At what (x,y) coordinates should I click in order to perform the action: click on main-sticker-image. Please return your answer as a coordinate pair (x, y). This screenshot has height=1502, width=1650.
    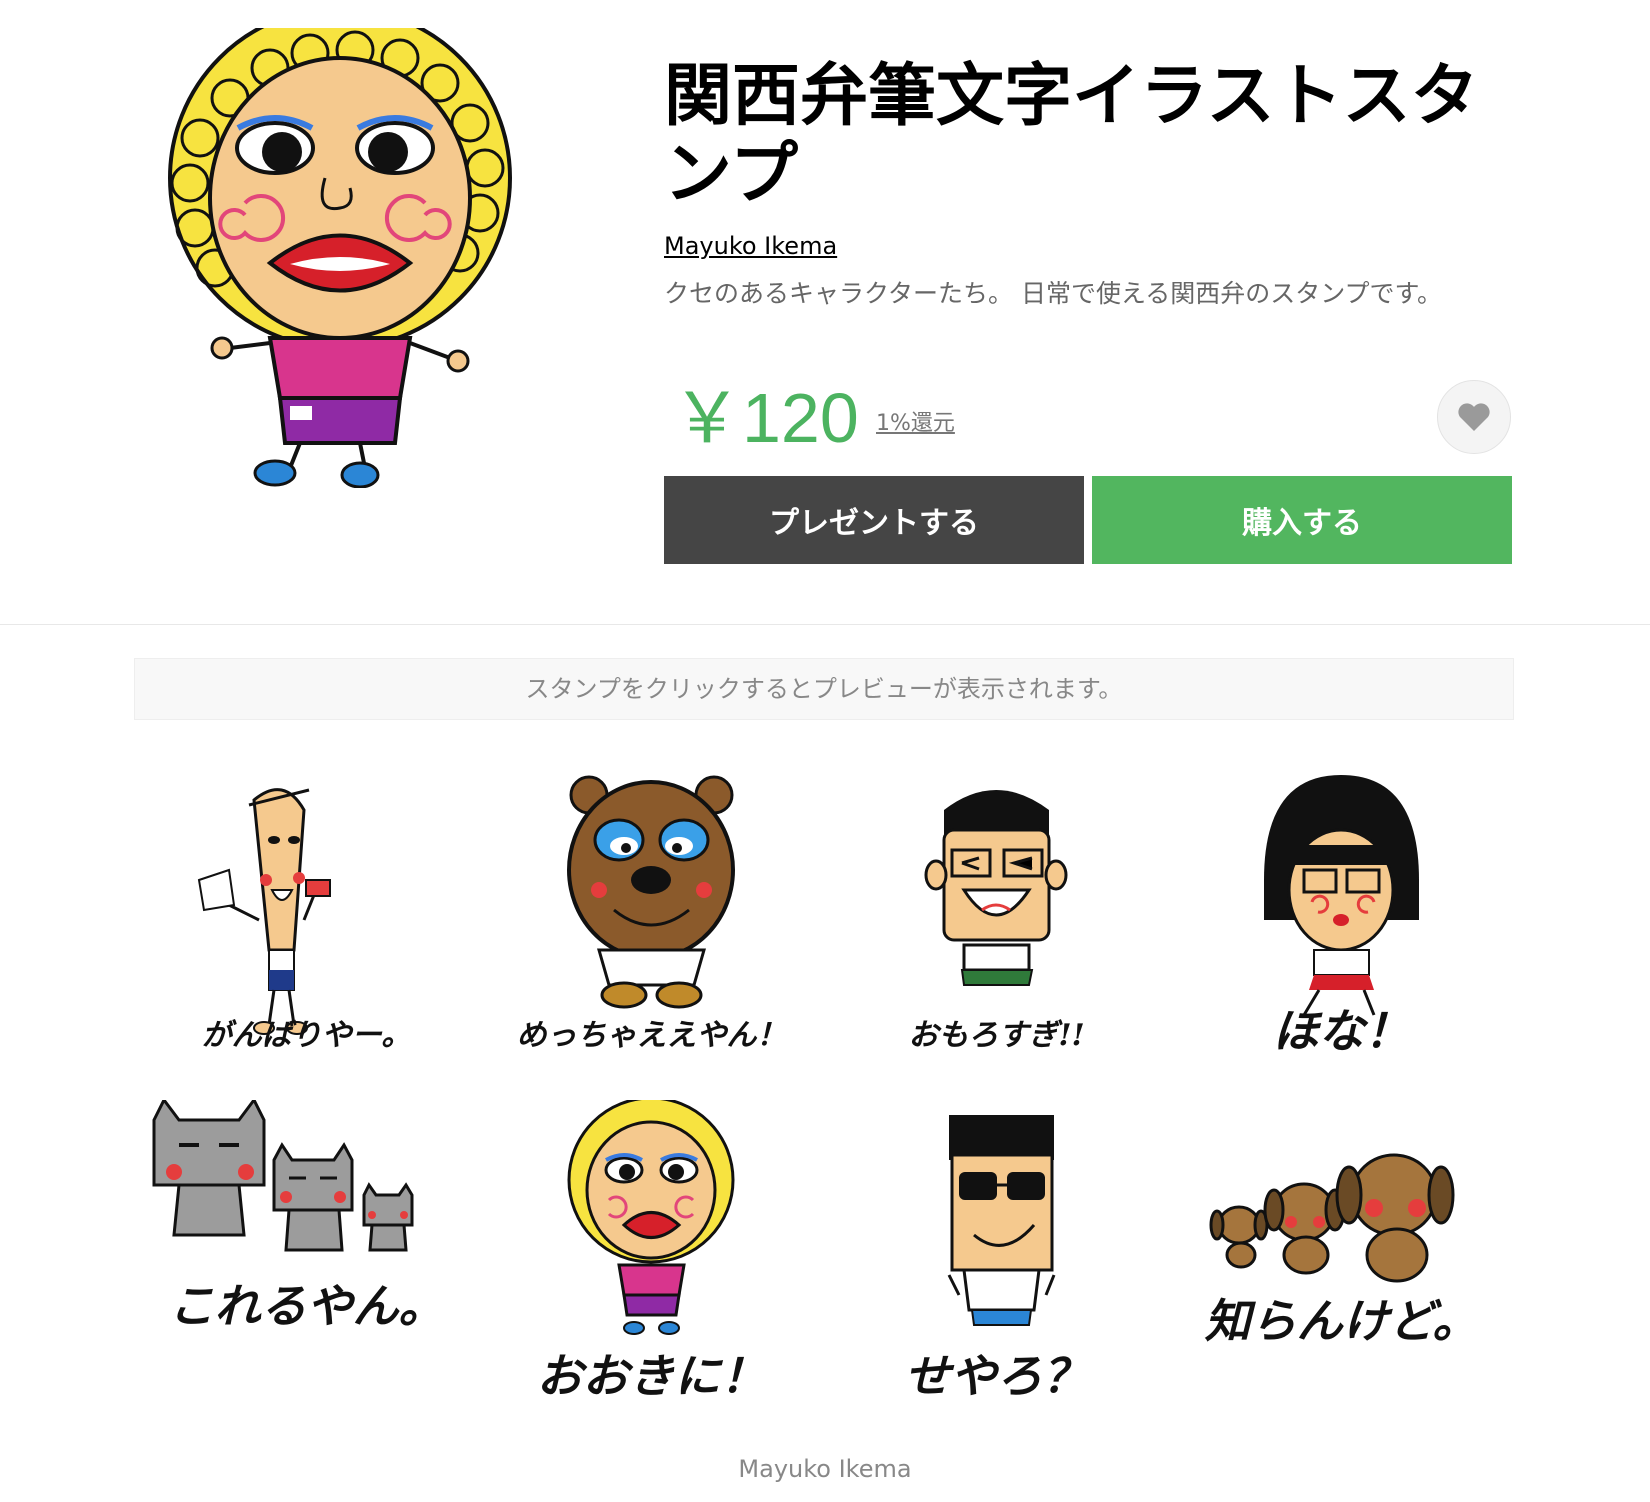
    Looking at the image, I should click on (345, 247).